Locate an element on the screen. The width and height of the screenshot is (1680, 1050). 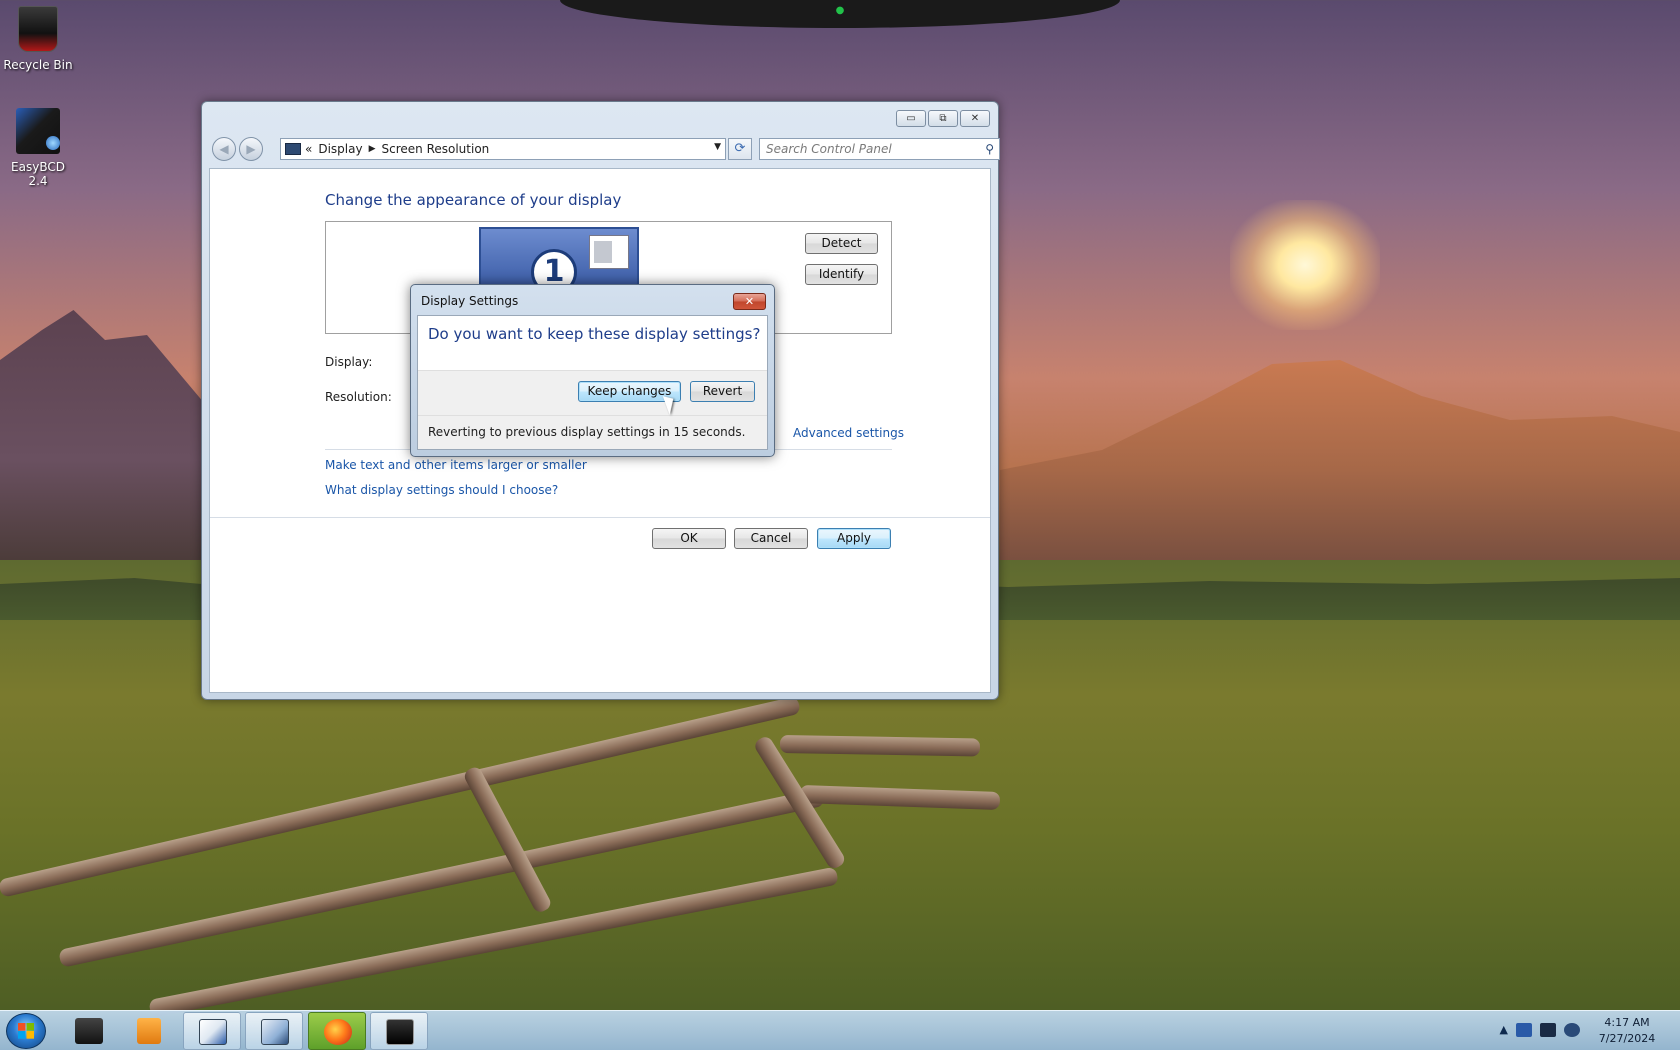
drive-icon is located at coordinates (89, 1031).